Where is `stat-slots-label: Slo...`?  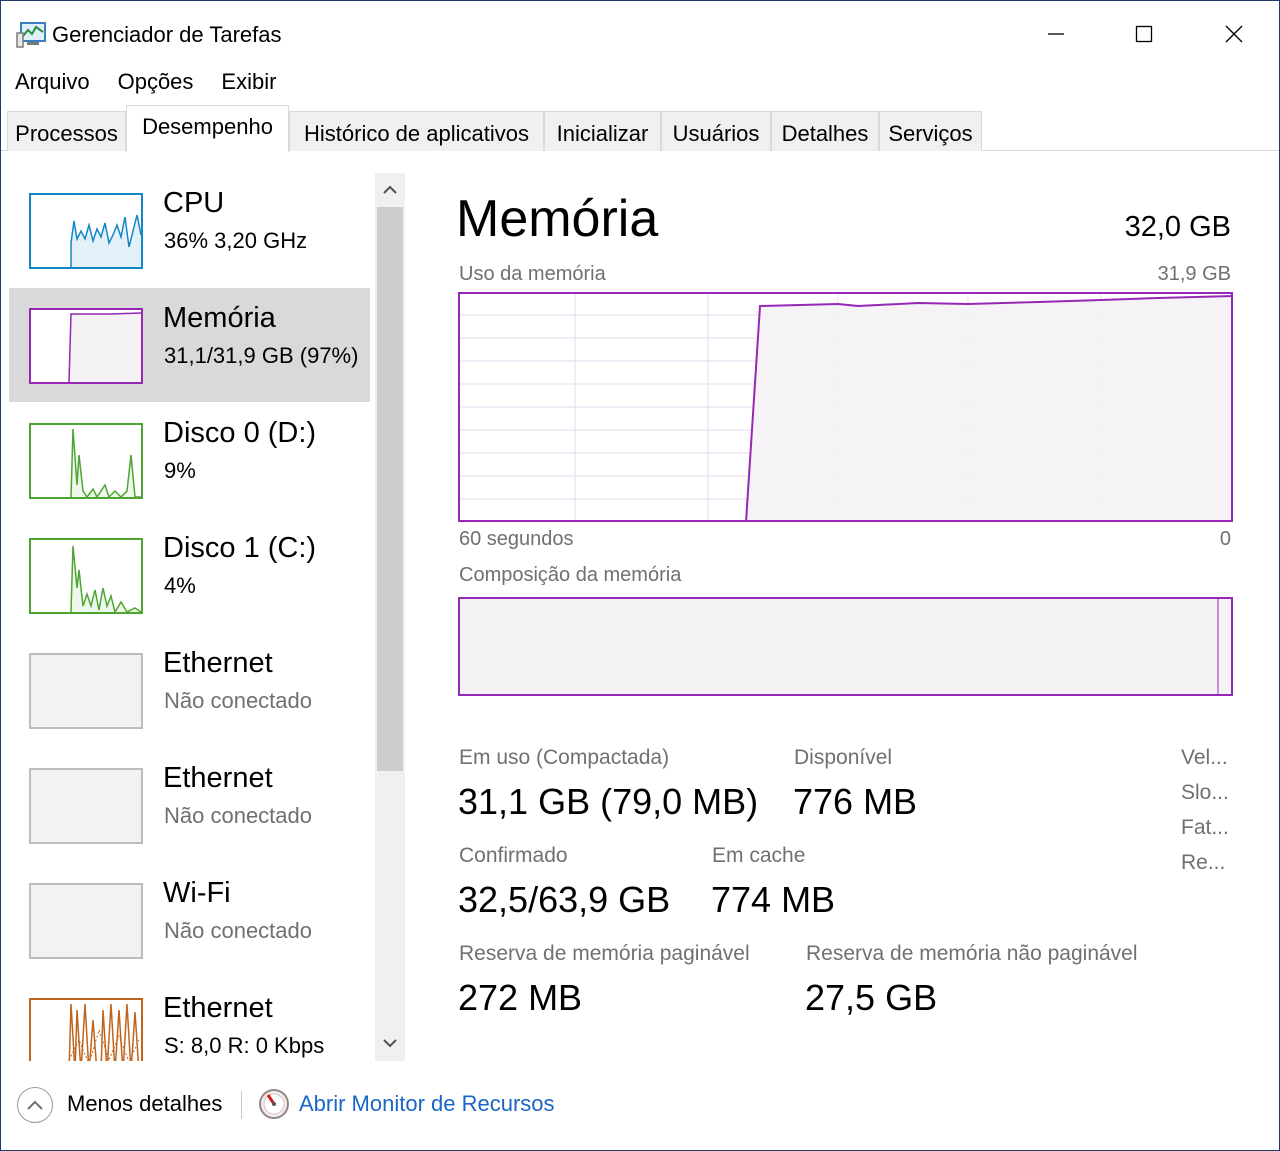
stat-slots-label: Slo... is located at coordinates (1205, 792).